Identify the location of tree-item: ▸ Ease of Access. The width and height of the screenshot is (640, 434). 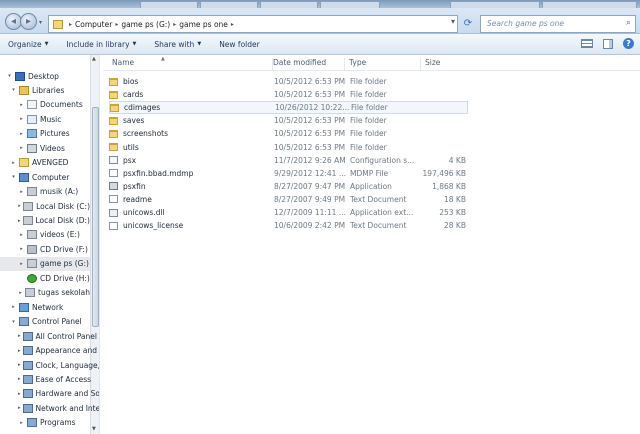
(45, 379).